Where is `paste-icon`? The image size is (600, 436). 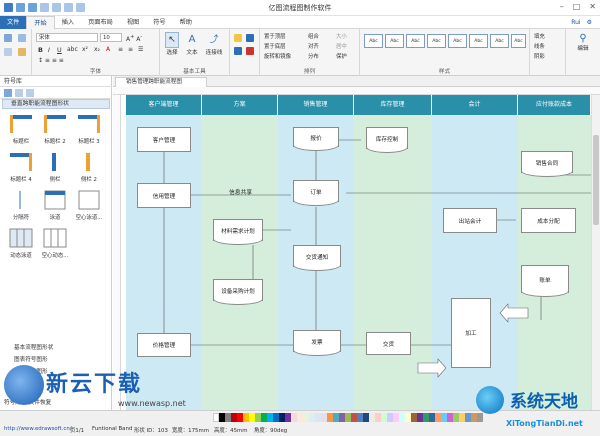
paste-icon is located at coordinates (22, 38).